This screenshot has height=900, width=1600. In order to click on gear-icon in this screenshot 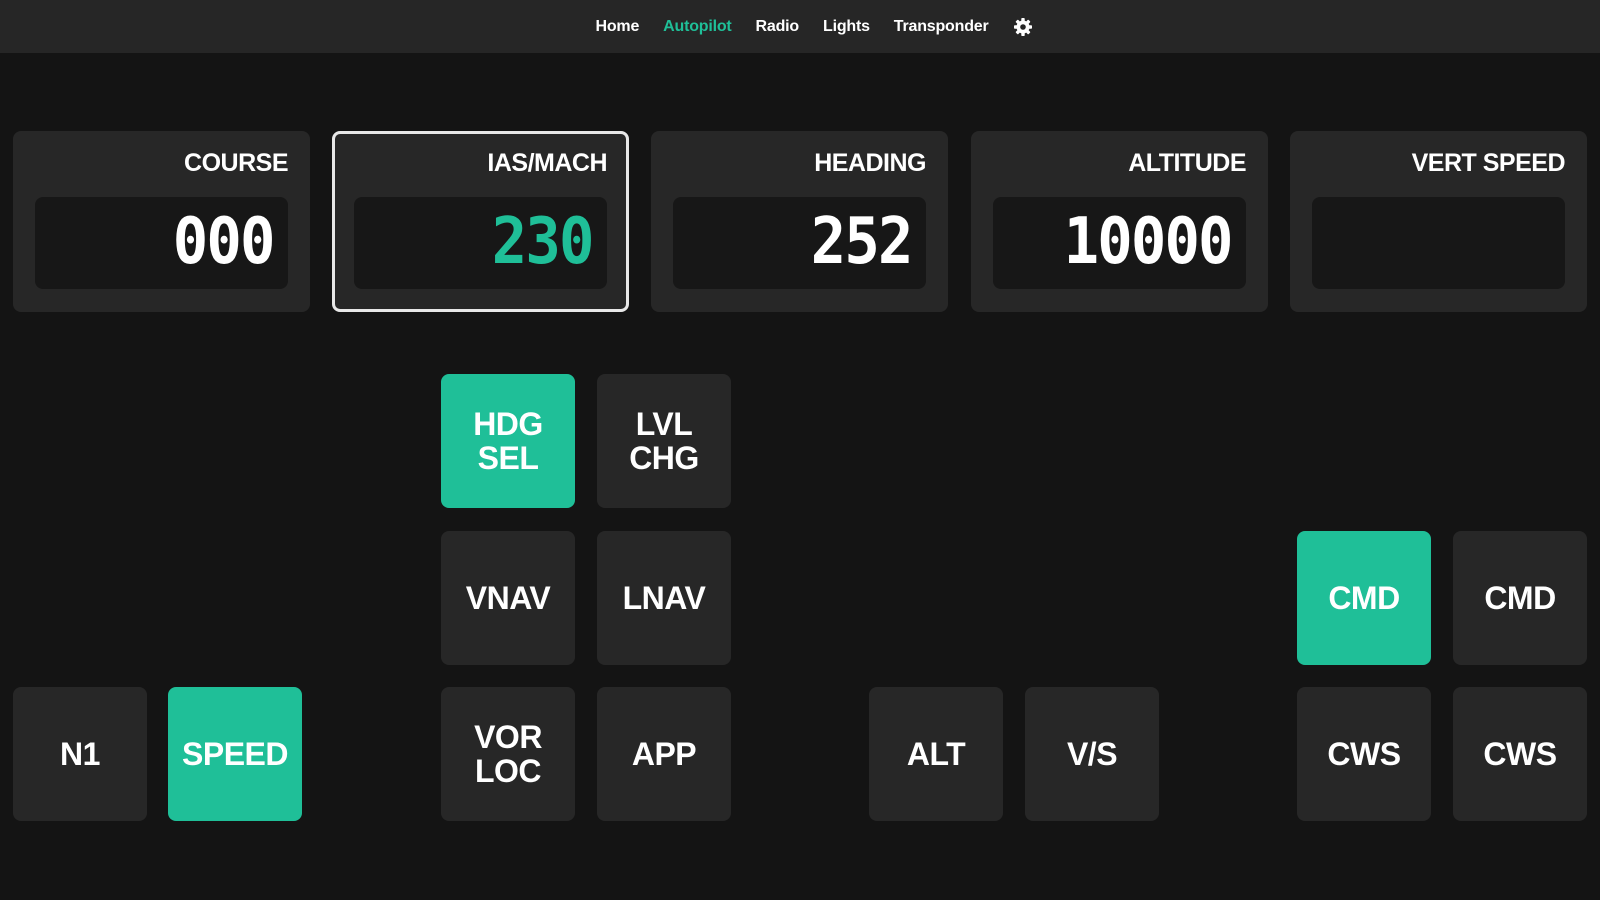, I will do `click(1023, 27)`.